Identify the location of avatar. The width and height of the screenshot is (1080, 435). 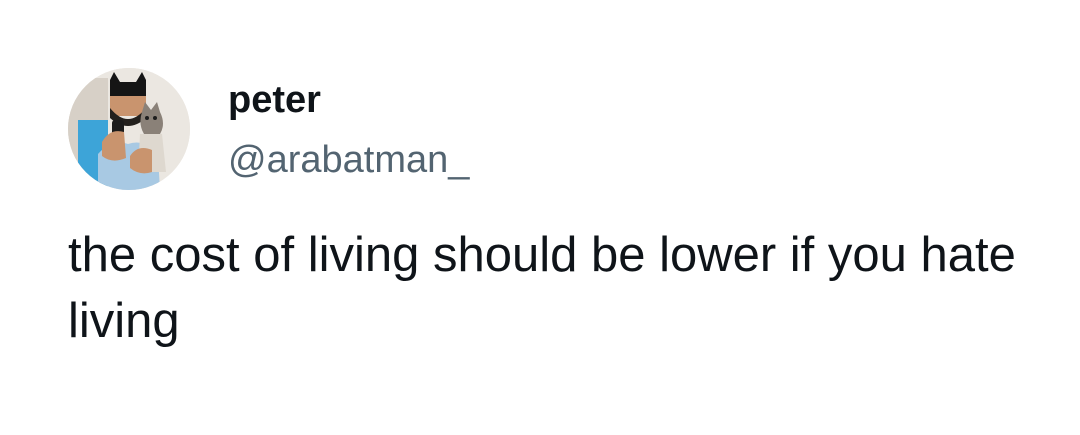
(129, 129).